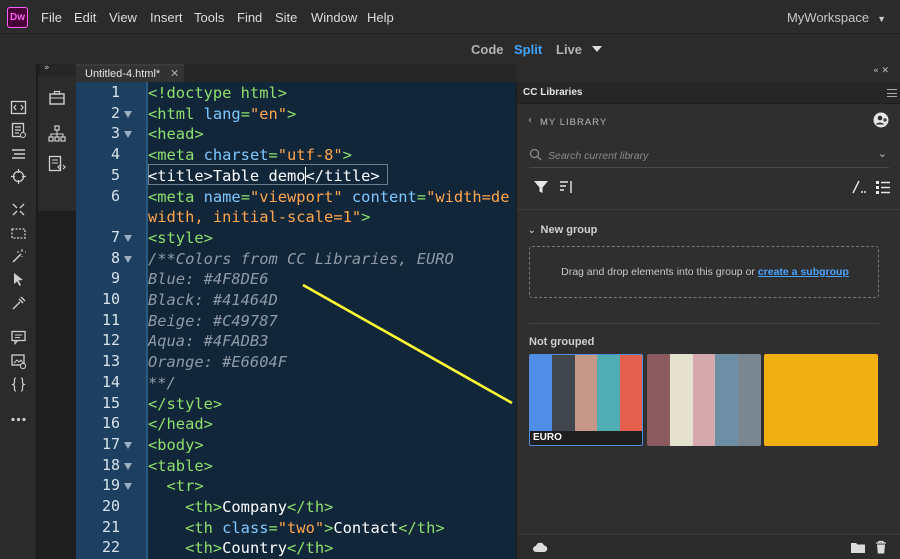  What do you see at coordinates (18, 384) in the screenshot?
I see `braces-icon` at bounding box center [18, 384].